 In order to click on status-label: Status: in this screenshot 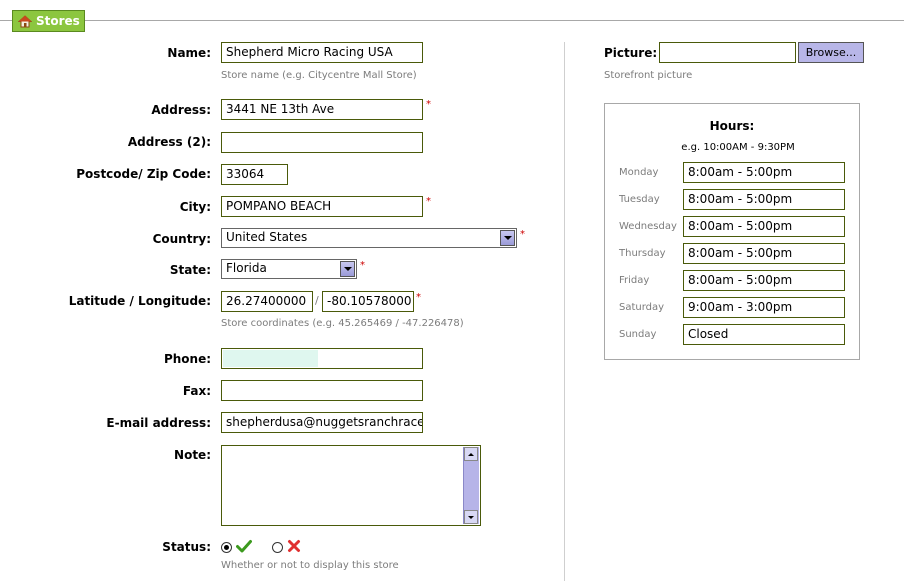, I will do `click(186, 547)`.